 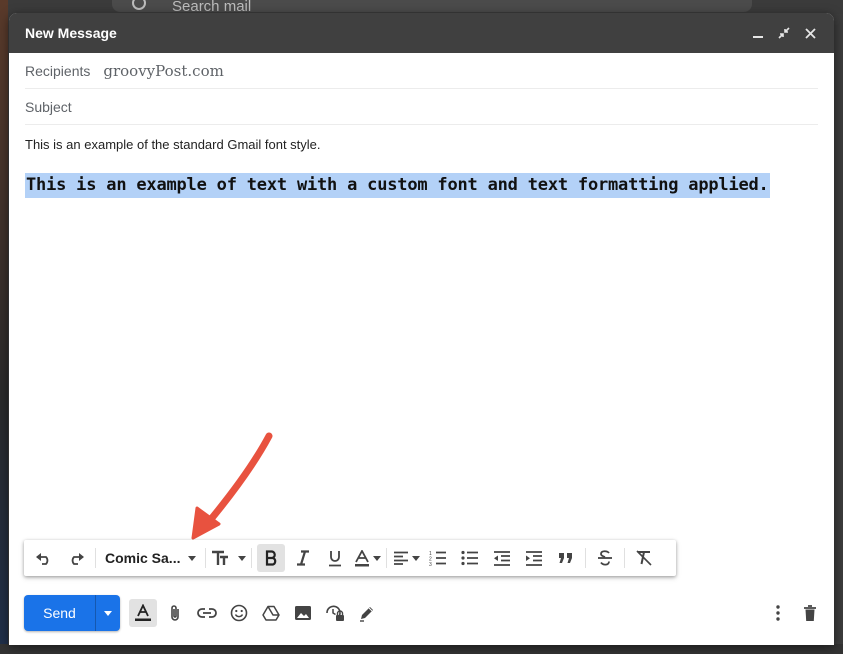 What do you see at coordinates (139, 5) in the screenshot?
I see `search-icon` at bounding box center [139, 5].